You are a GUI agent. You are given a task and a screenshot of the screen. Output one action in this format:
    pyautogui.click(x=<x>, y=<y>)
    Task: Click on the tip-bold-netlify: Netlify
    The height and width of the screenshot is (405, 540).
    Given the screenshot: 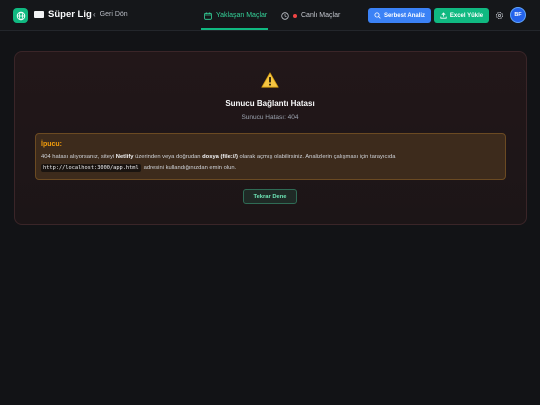 What is the action you would take?
    pyautogui.click(x=124, y=157)
    